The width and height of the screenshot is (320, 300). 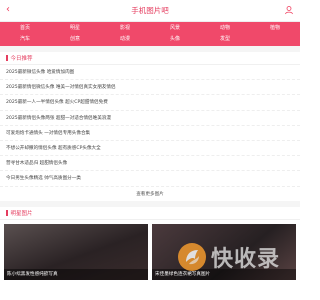 What do you see at coordinates (125, 39) in the screenshot?
I see `nav-item-anime: 动漫` at bounding box center [125, 39].